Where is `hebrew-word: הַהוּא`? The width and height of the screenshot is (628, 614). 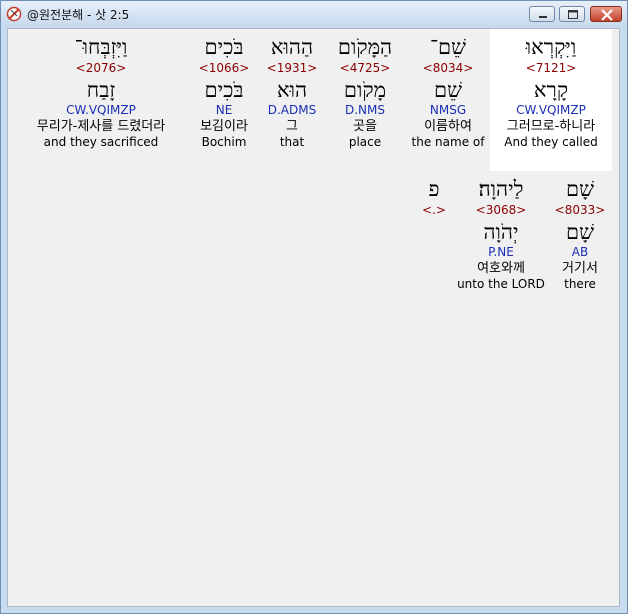 hebrew-word: הַהוּא is located at coordinates (292, 47).